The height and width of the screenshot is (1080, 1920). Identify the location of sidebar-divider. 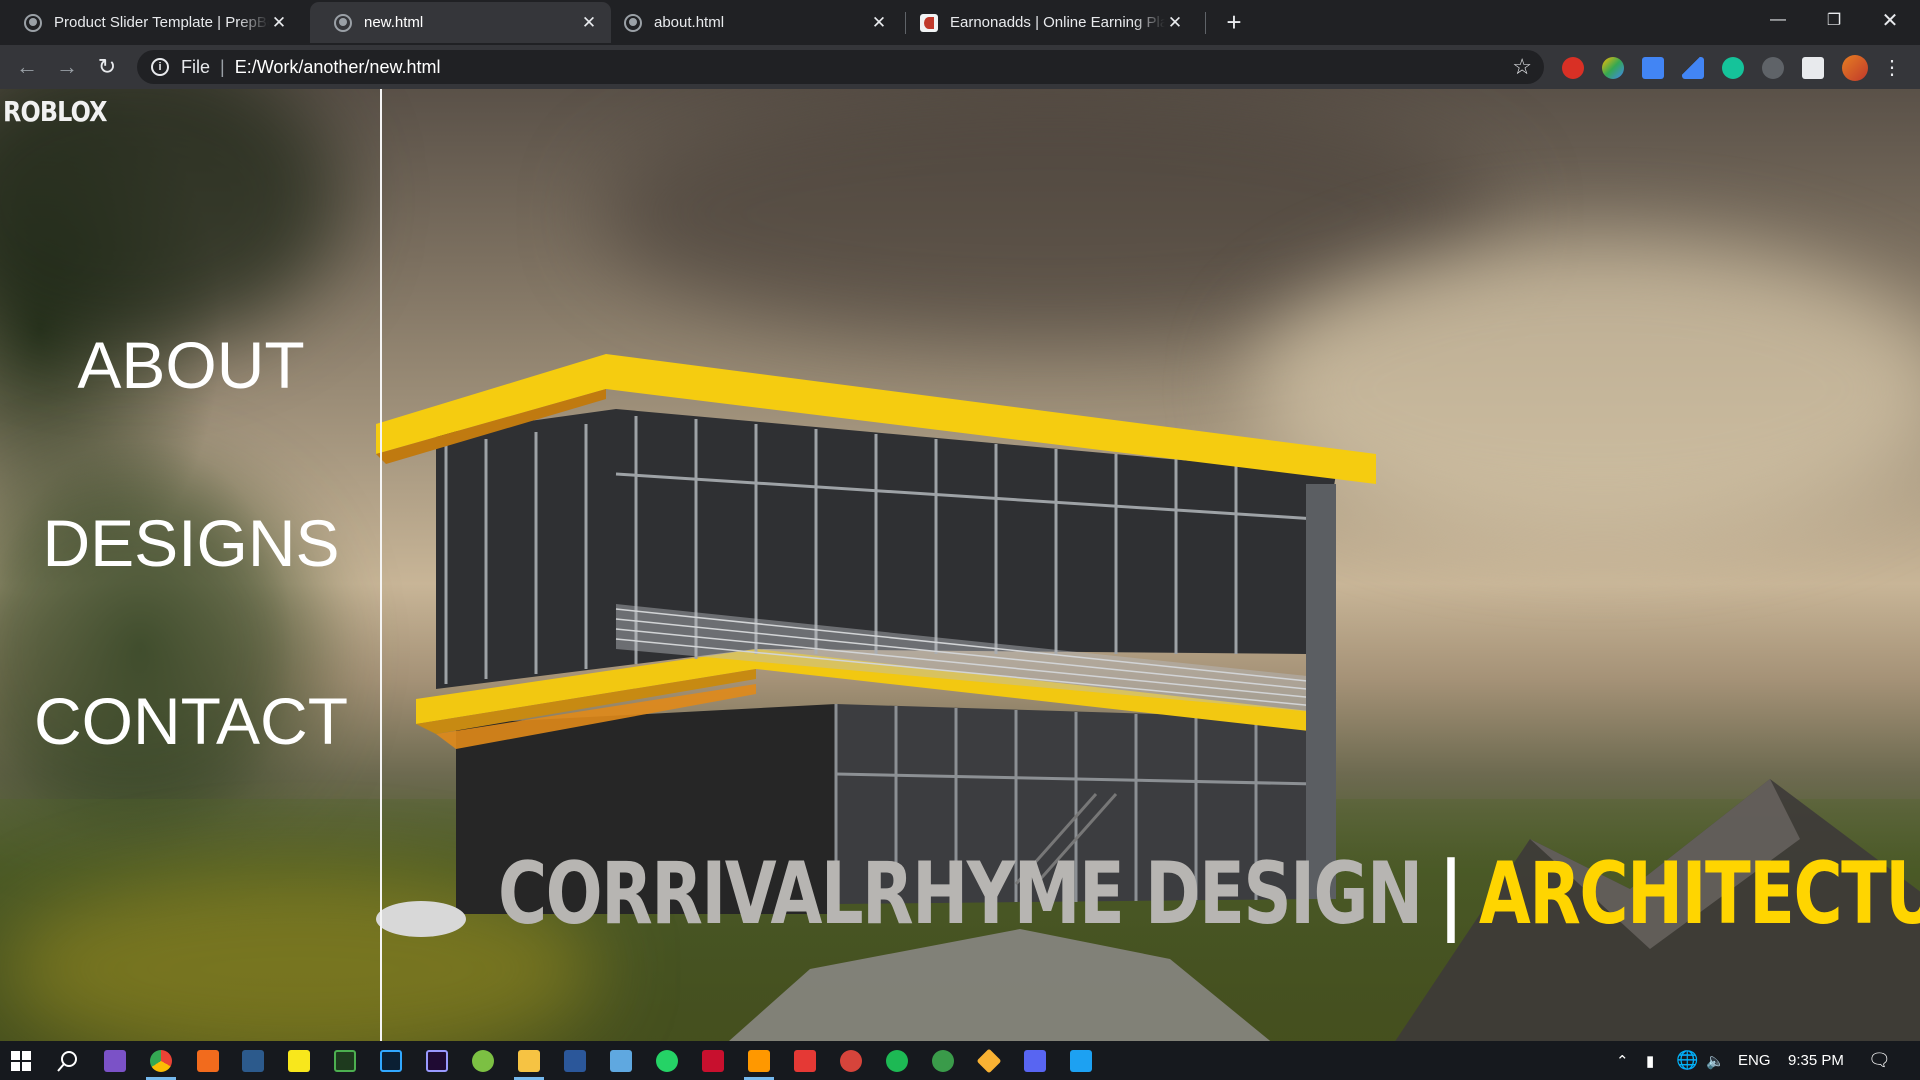
(381, 565).